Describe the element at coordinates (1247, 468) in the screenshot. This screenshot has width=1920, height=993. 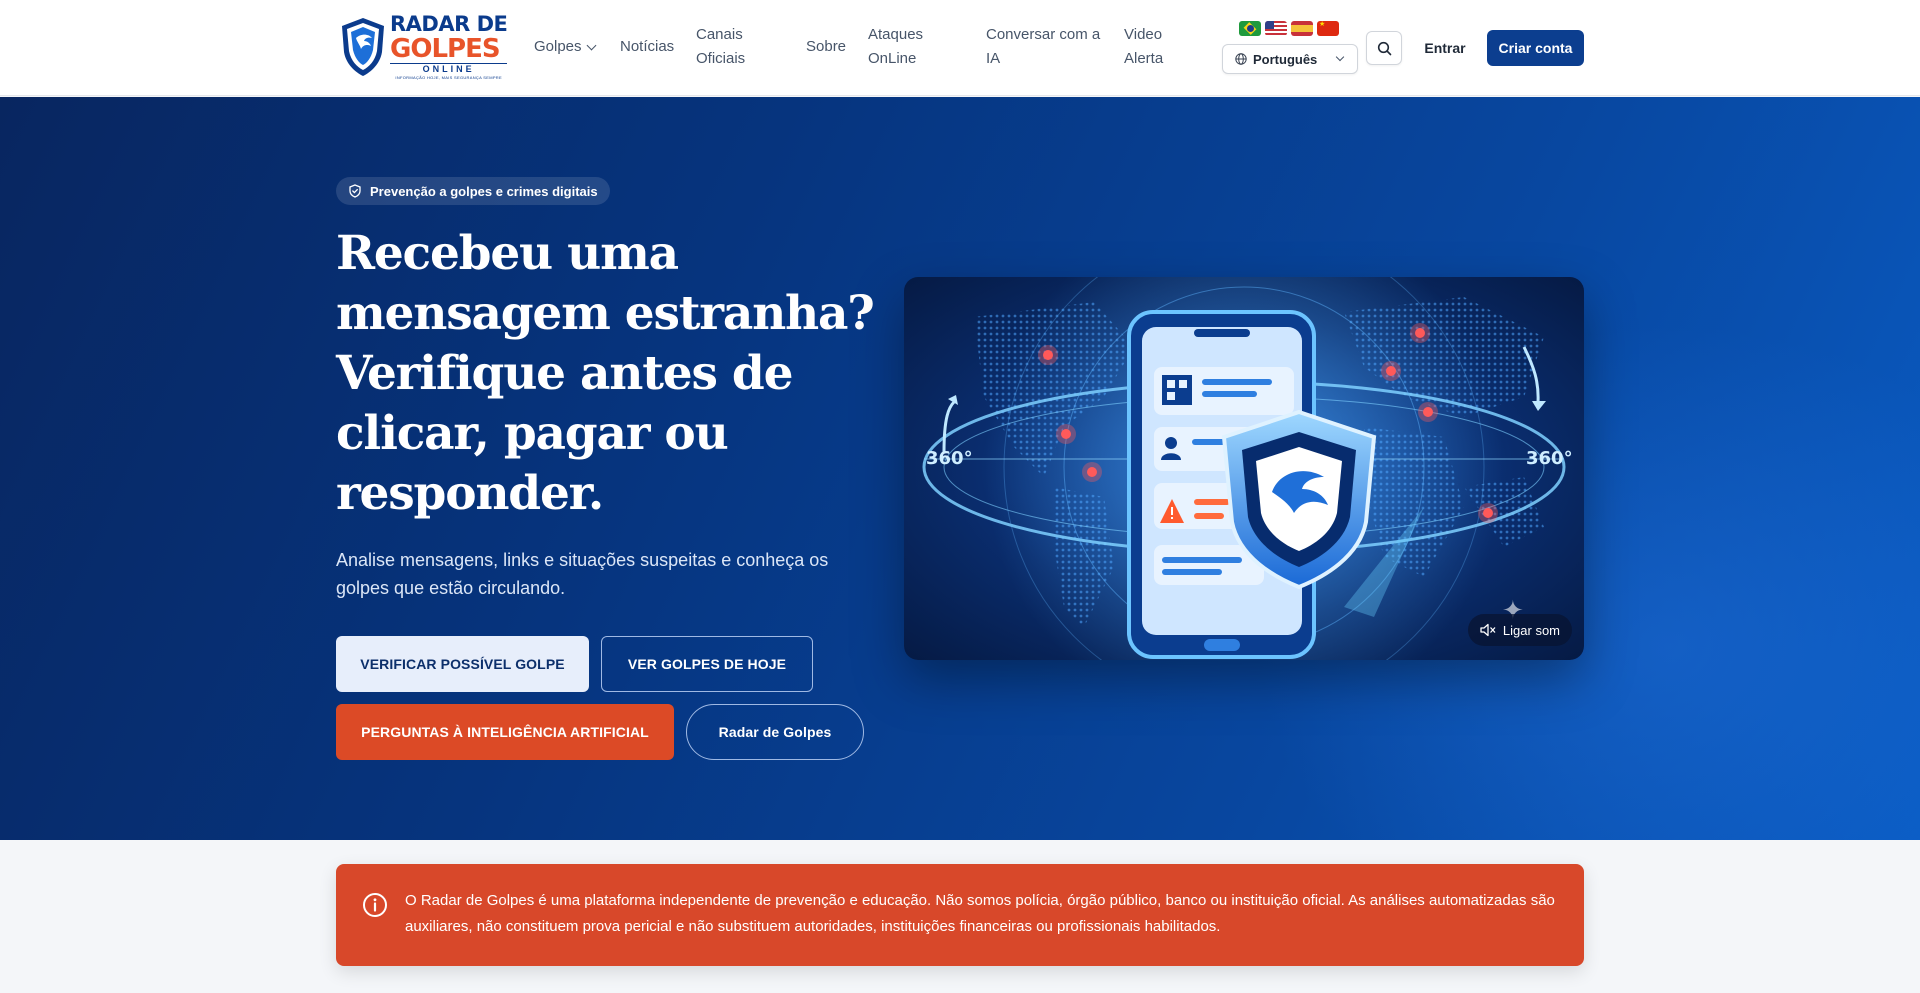
I see `globe-phone-shield-illustration: 360° 360° ✦` at that location.